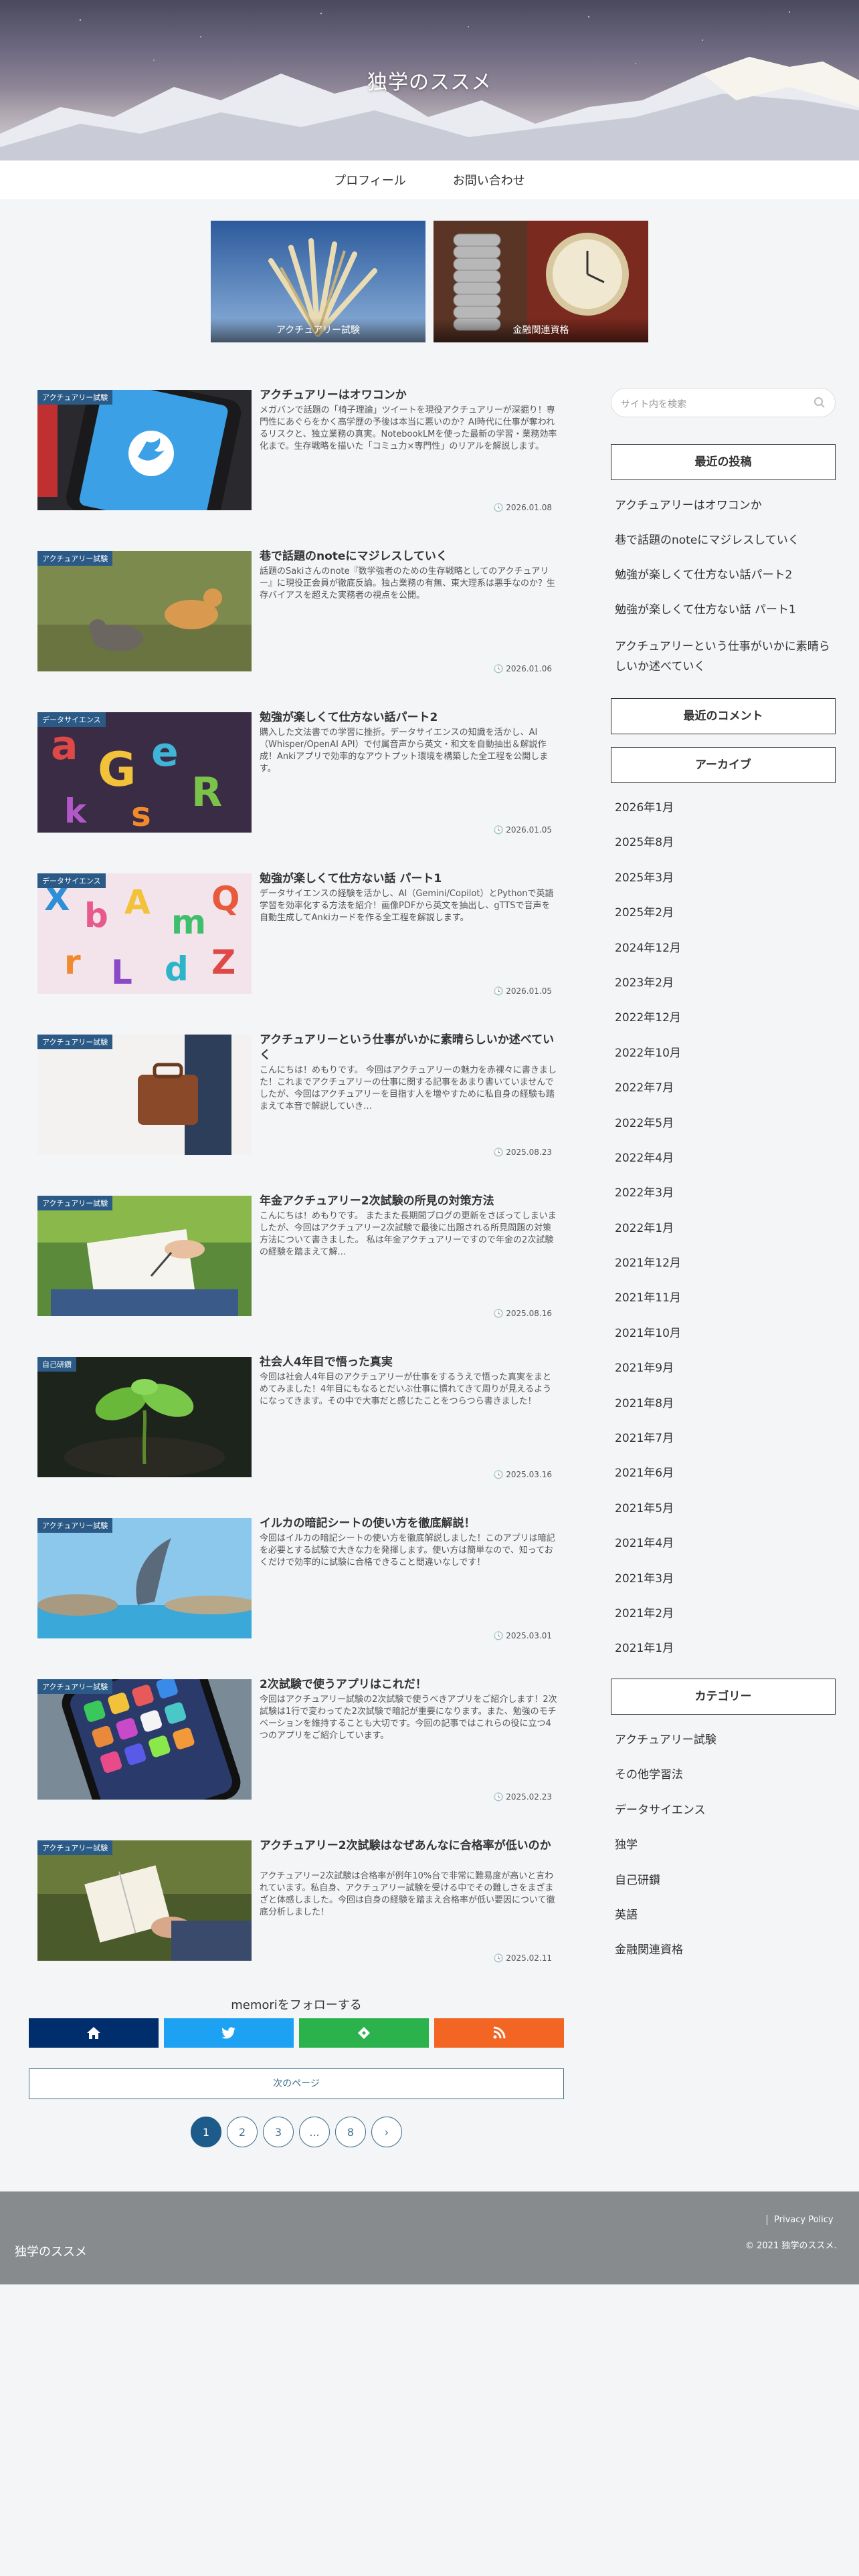  Describe the element at coordinates (351, 2132) in the screenshot. I see `page-8: 8` at that location.